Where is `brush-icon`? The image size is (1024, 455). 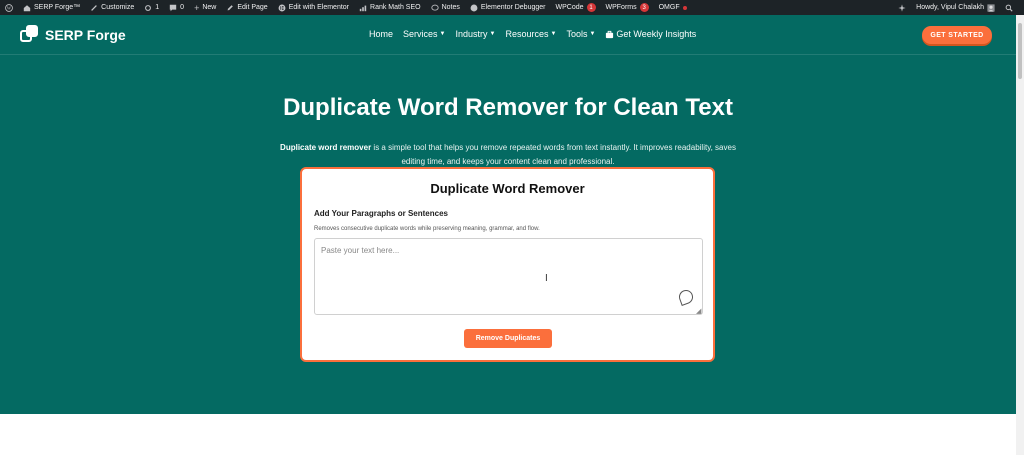 brush-icon is located at coordinates (94, 7).